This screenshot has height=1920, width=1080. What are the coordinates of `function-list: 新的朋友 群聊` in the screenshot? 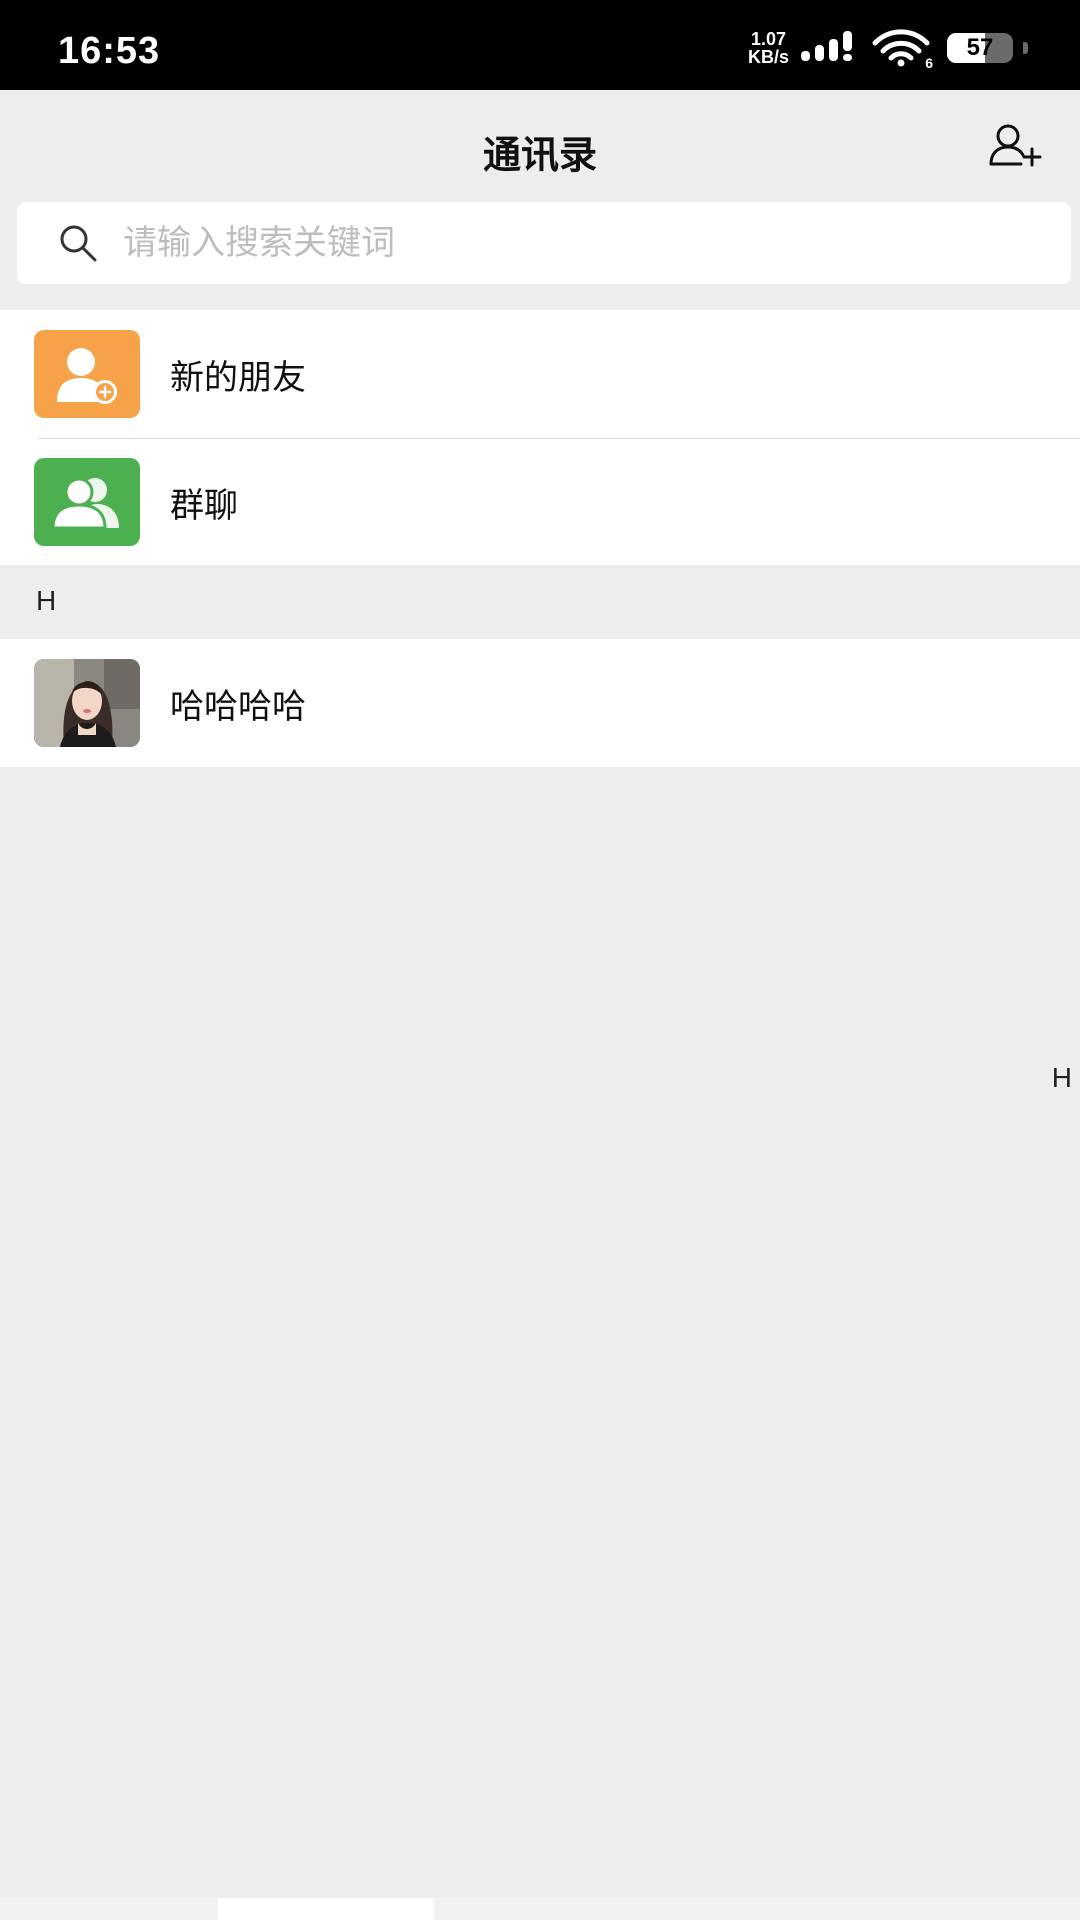 It's located at (540, 438).